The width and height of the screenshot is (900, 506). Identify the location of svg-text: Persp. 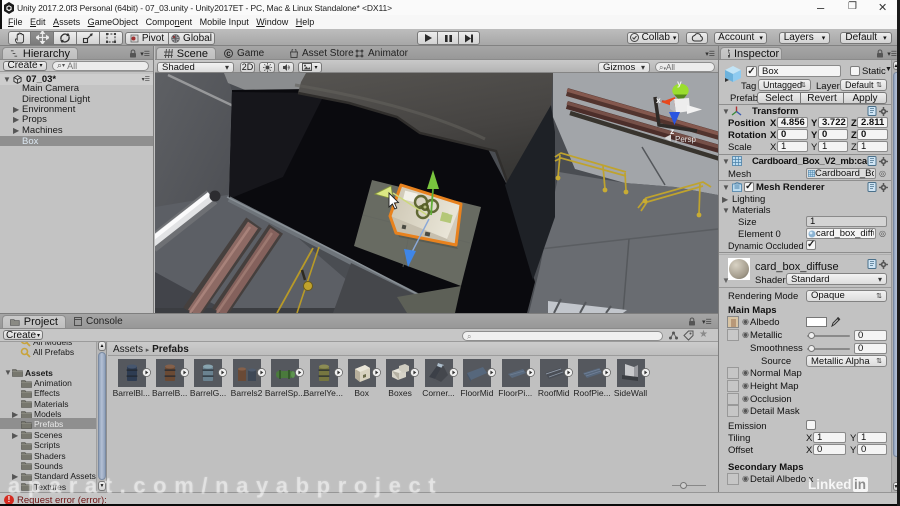
(685, 139).